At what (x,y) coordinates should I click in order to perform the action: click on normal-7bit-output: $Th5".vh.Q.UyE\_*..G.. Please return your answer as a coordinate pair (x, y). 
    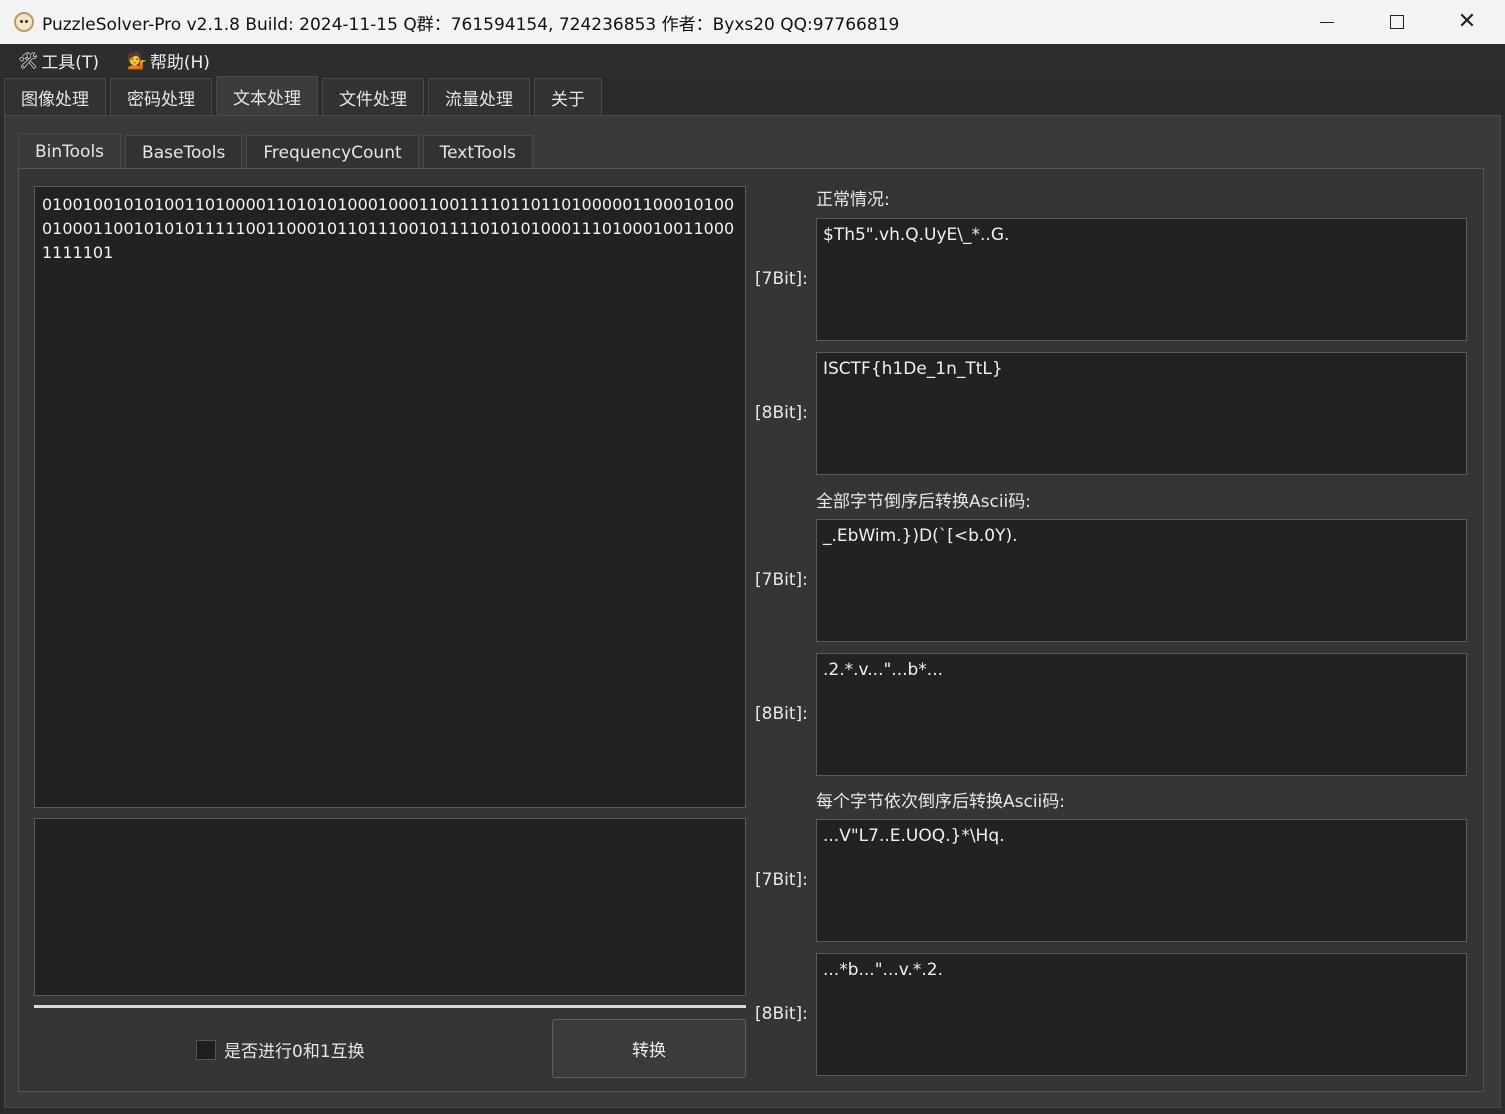
    Looking at the image, I should click on (1141, 279).